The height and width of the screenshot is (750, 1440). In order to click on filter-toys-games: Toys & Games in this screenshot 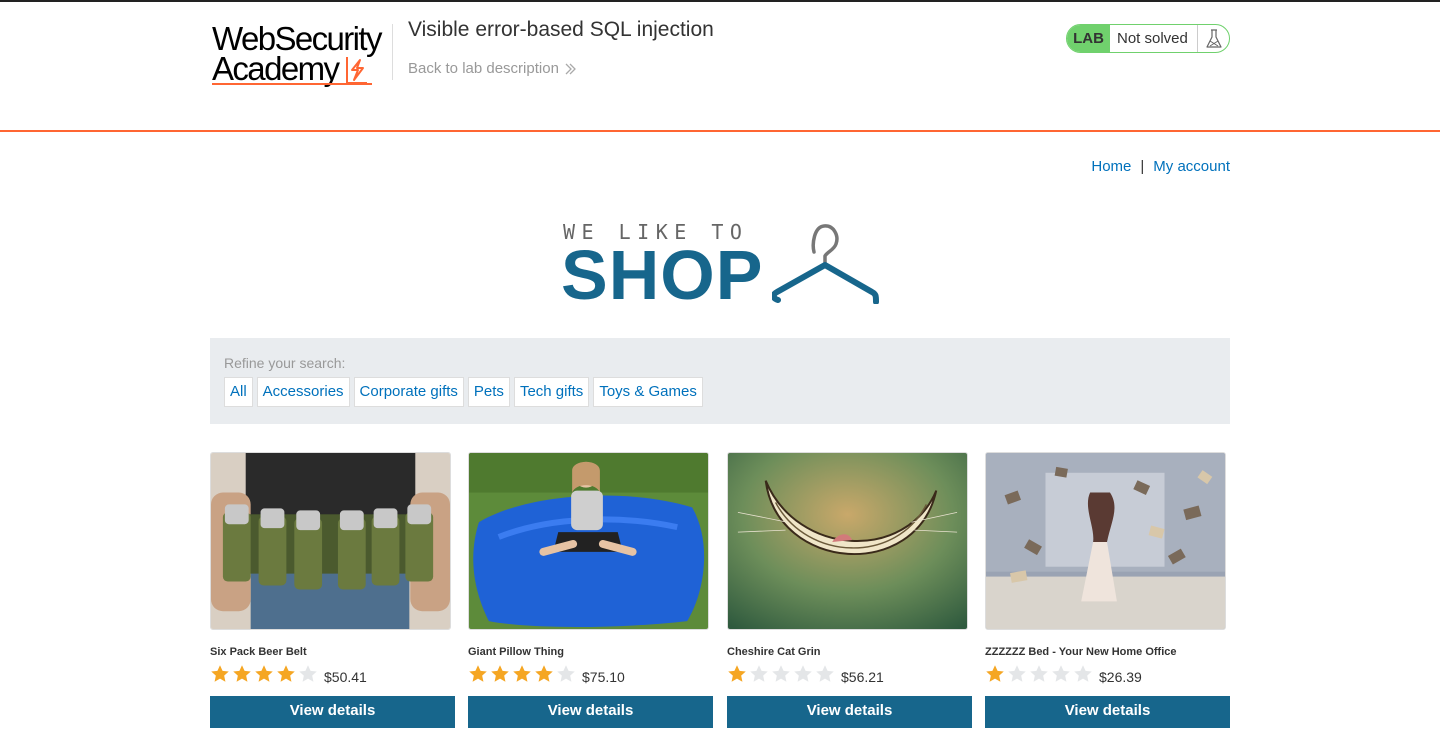, I will do `click(648, 392)`.